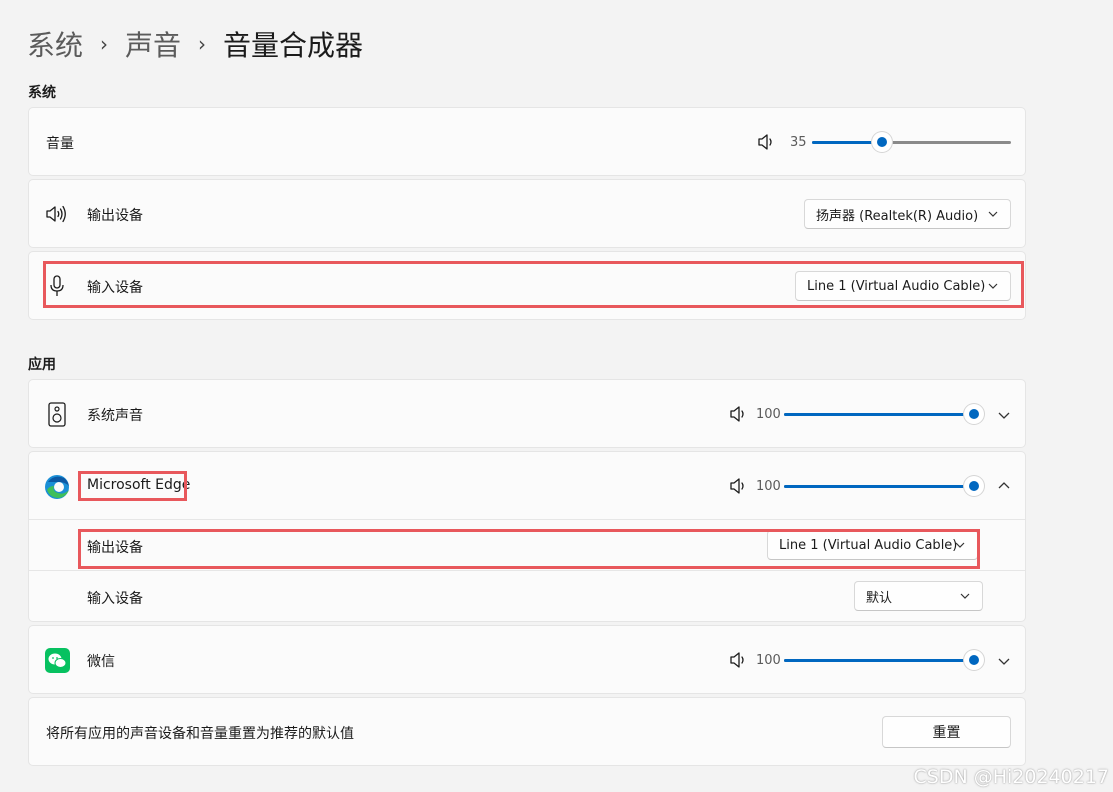 The image size is (1113, 792). Describe the element at coordinates (946, 732) in the screenshot. I see `reset-button: 重置` at that location.